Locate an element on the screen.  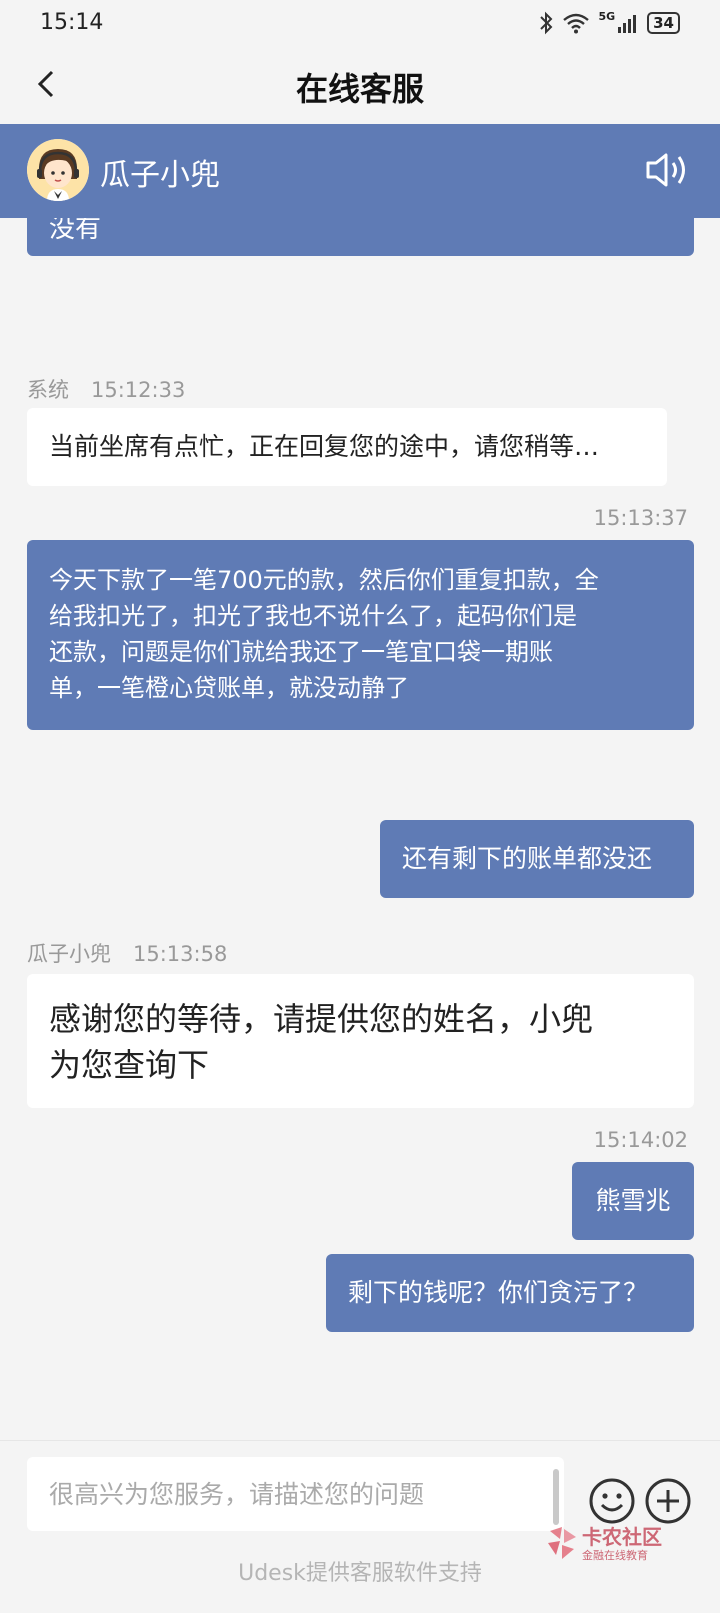
message-meta: 瓜子小兜 15:13:58 is located at coordinates (127, 953).